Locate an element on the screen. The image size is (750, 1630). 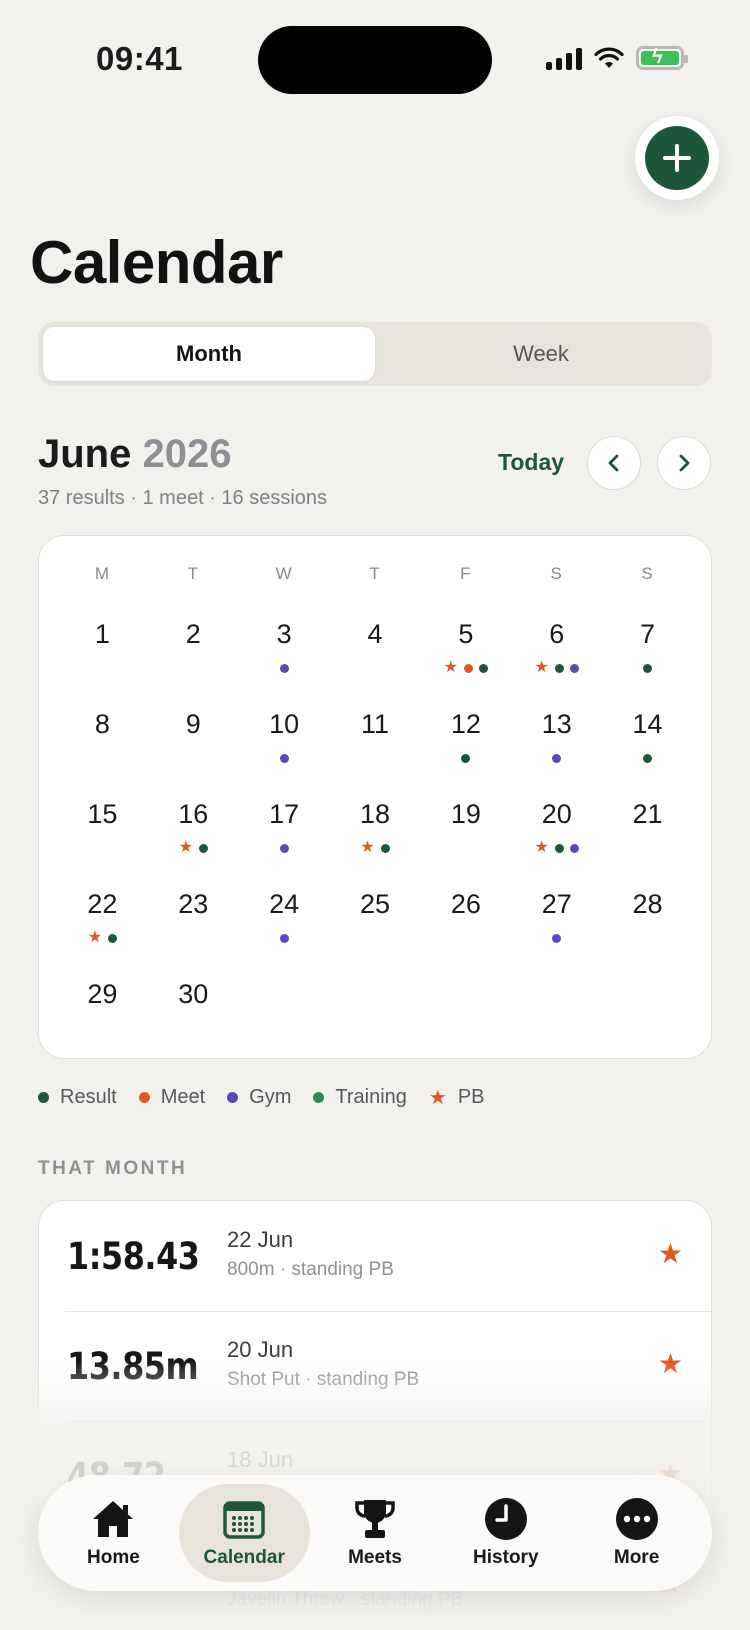
weekday-label: F is located at coordinates (466, 573).